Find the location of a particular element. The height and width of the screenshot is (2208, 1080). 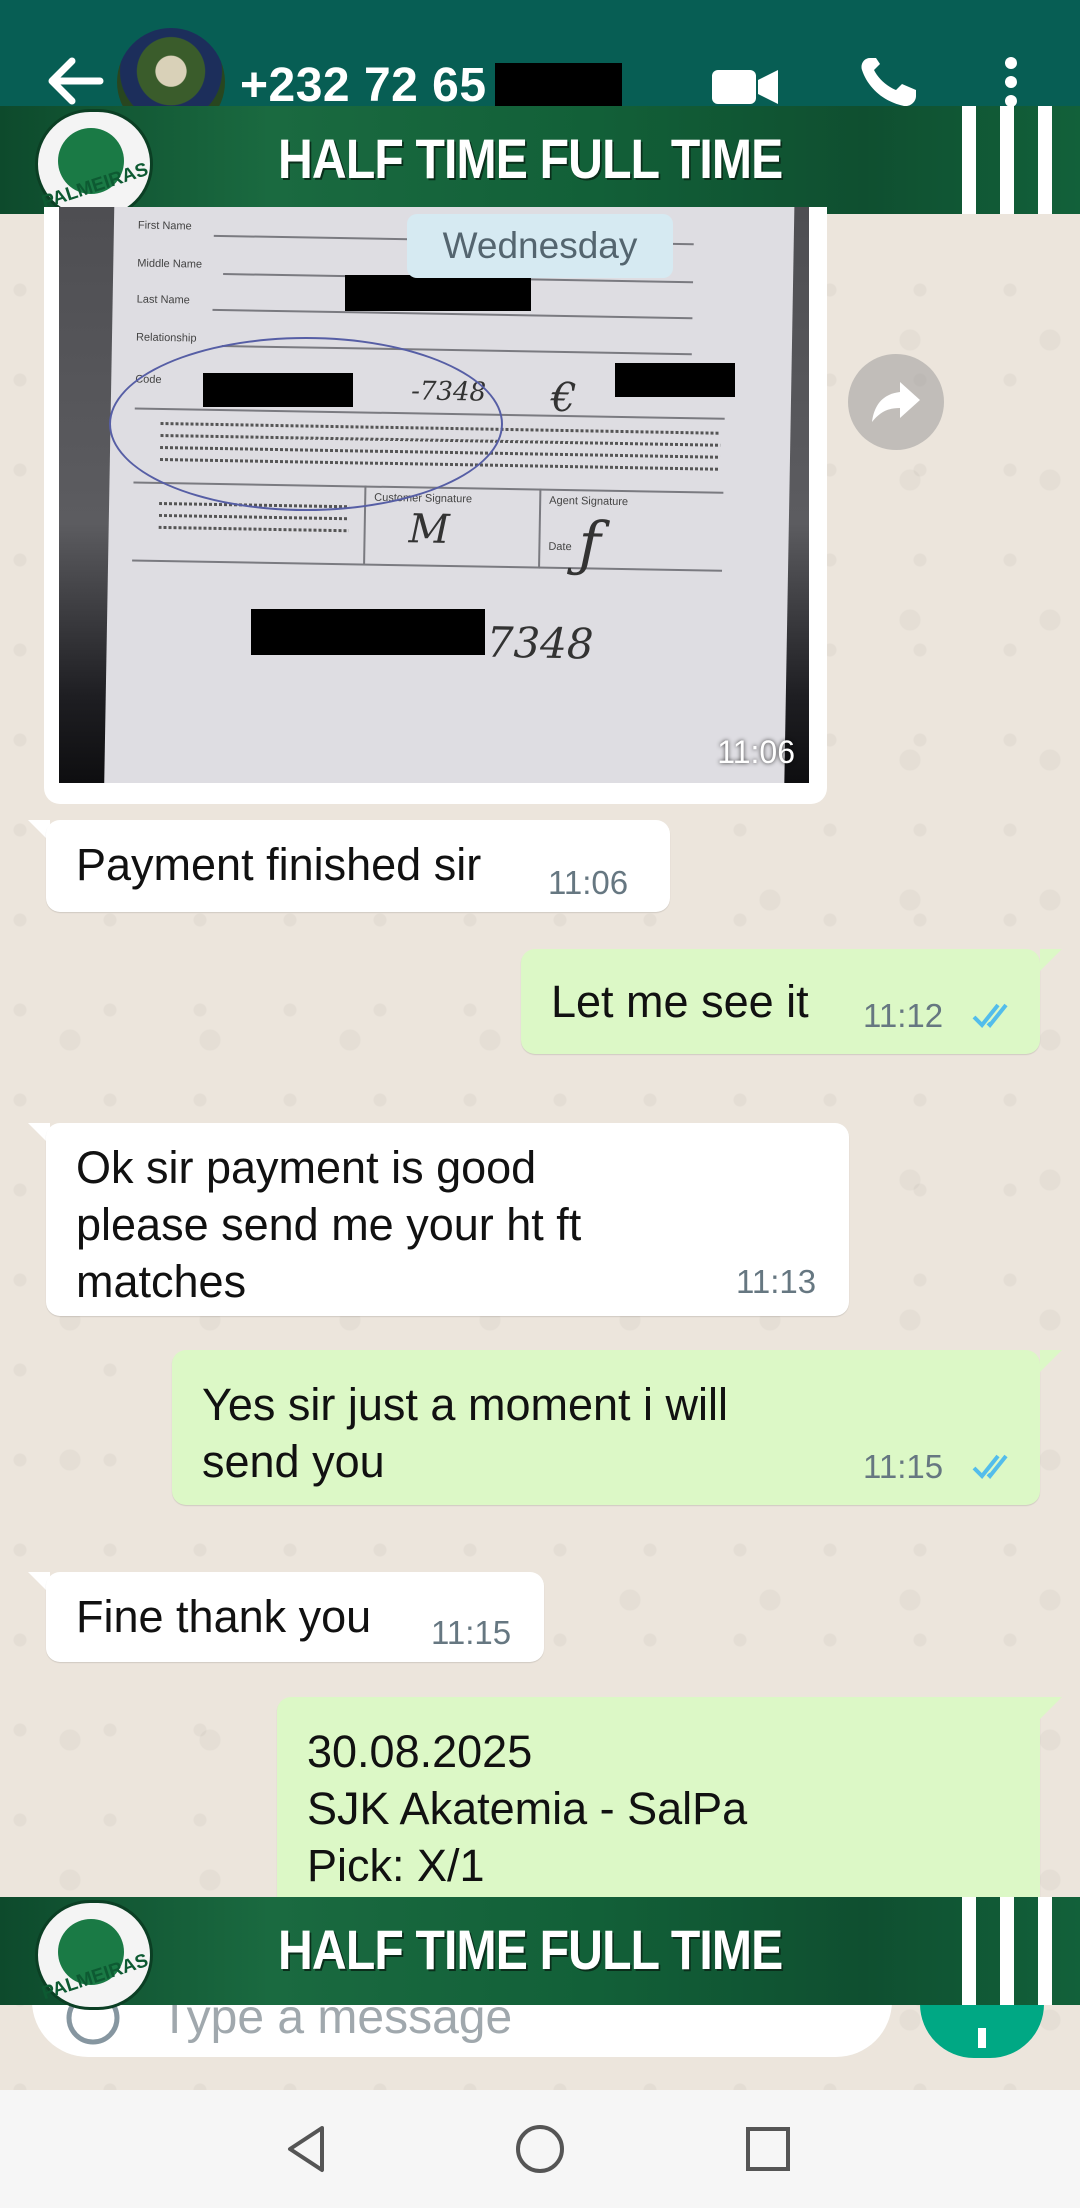

nav-back-icon is located at coordinates (307, 2149).